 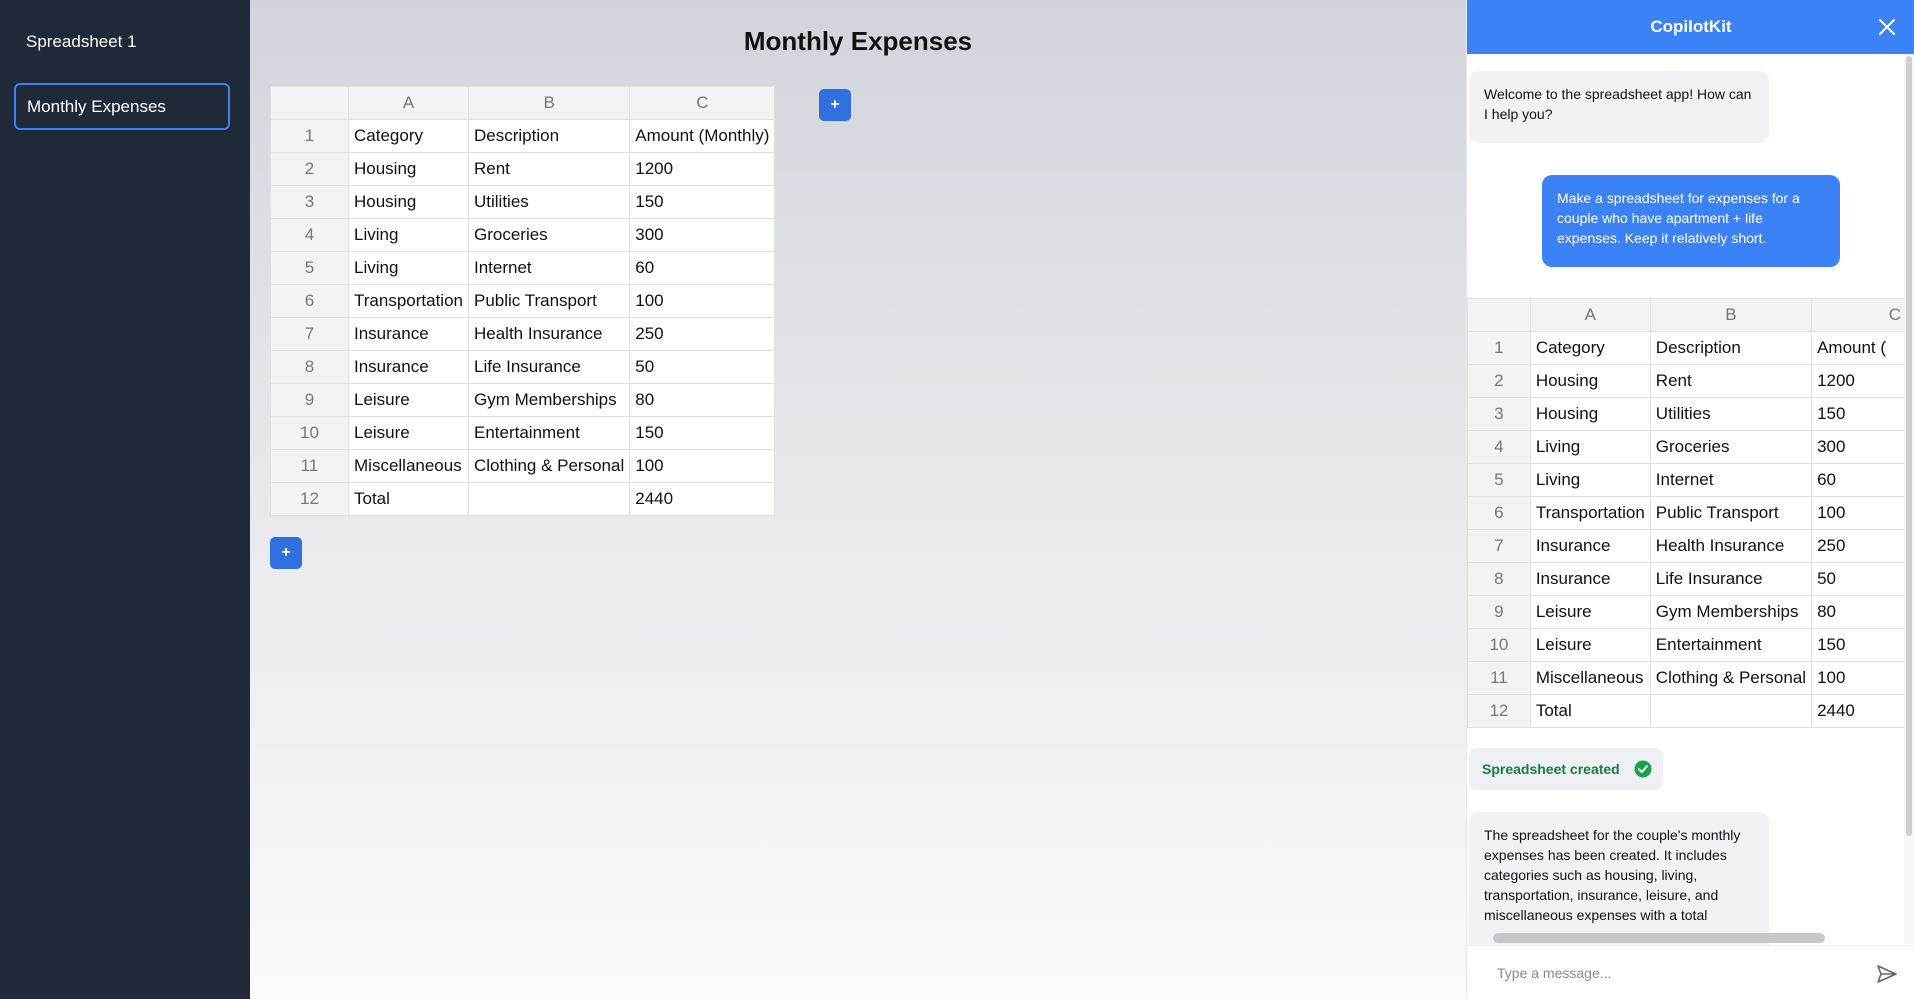 I want to click on chat-table-row: 8 Insurance Life Insurance 50, so click(x=1687, y=579).